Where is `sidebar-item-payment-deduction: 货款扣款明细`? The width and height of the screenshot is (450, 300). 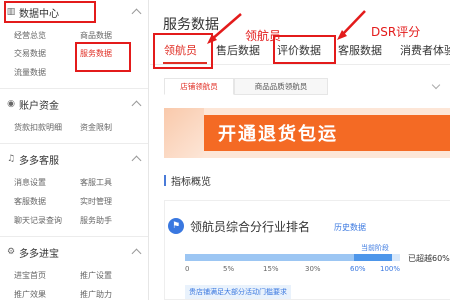
sidebar-item-payment-deduction: 货款扣款明细 is located at coordinates (38, 127).